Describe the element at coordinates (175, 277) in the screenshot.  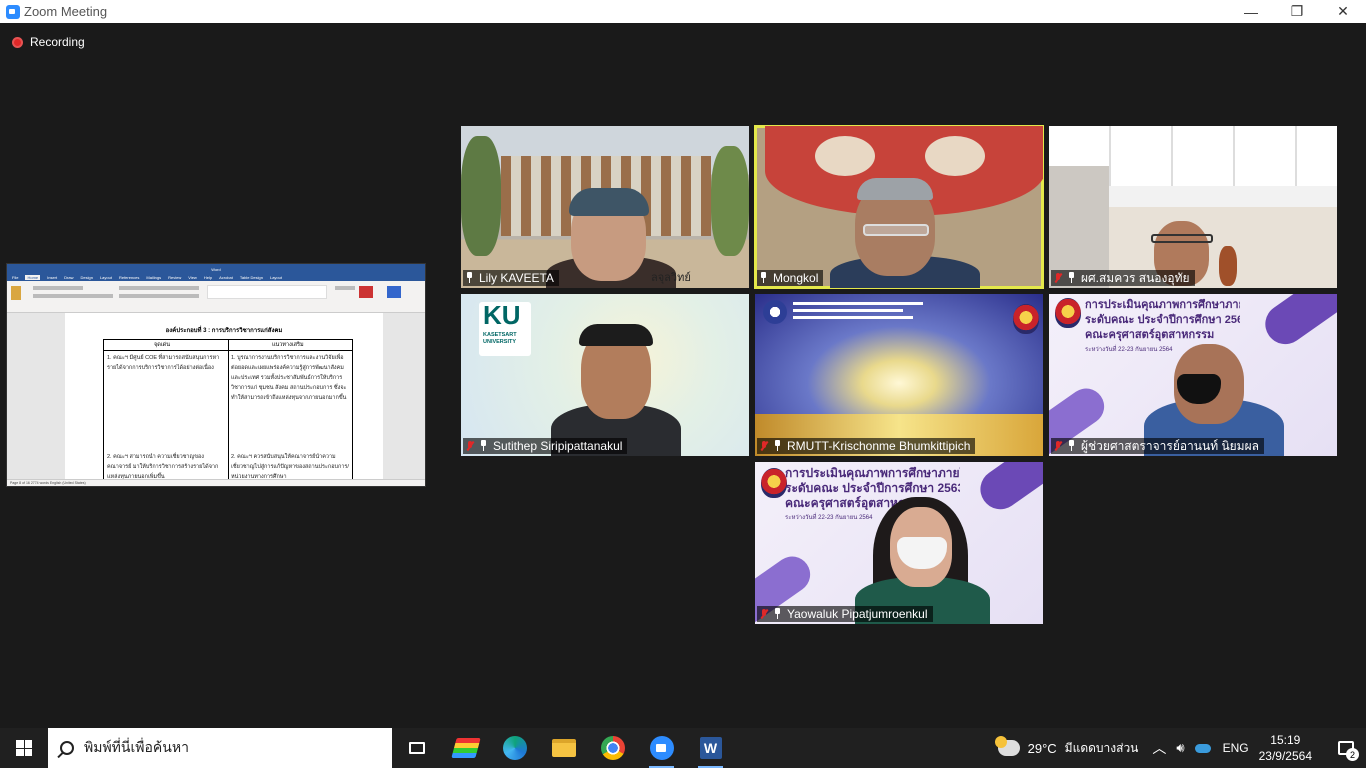
I see `word-tab: Review` at that location.